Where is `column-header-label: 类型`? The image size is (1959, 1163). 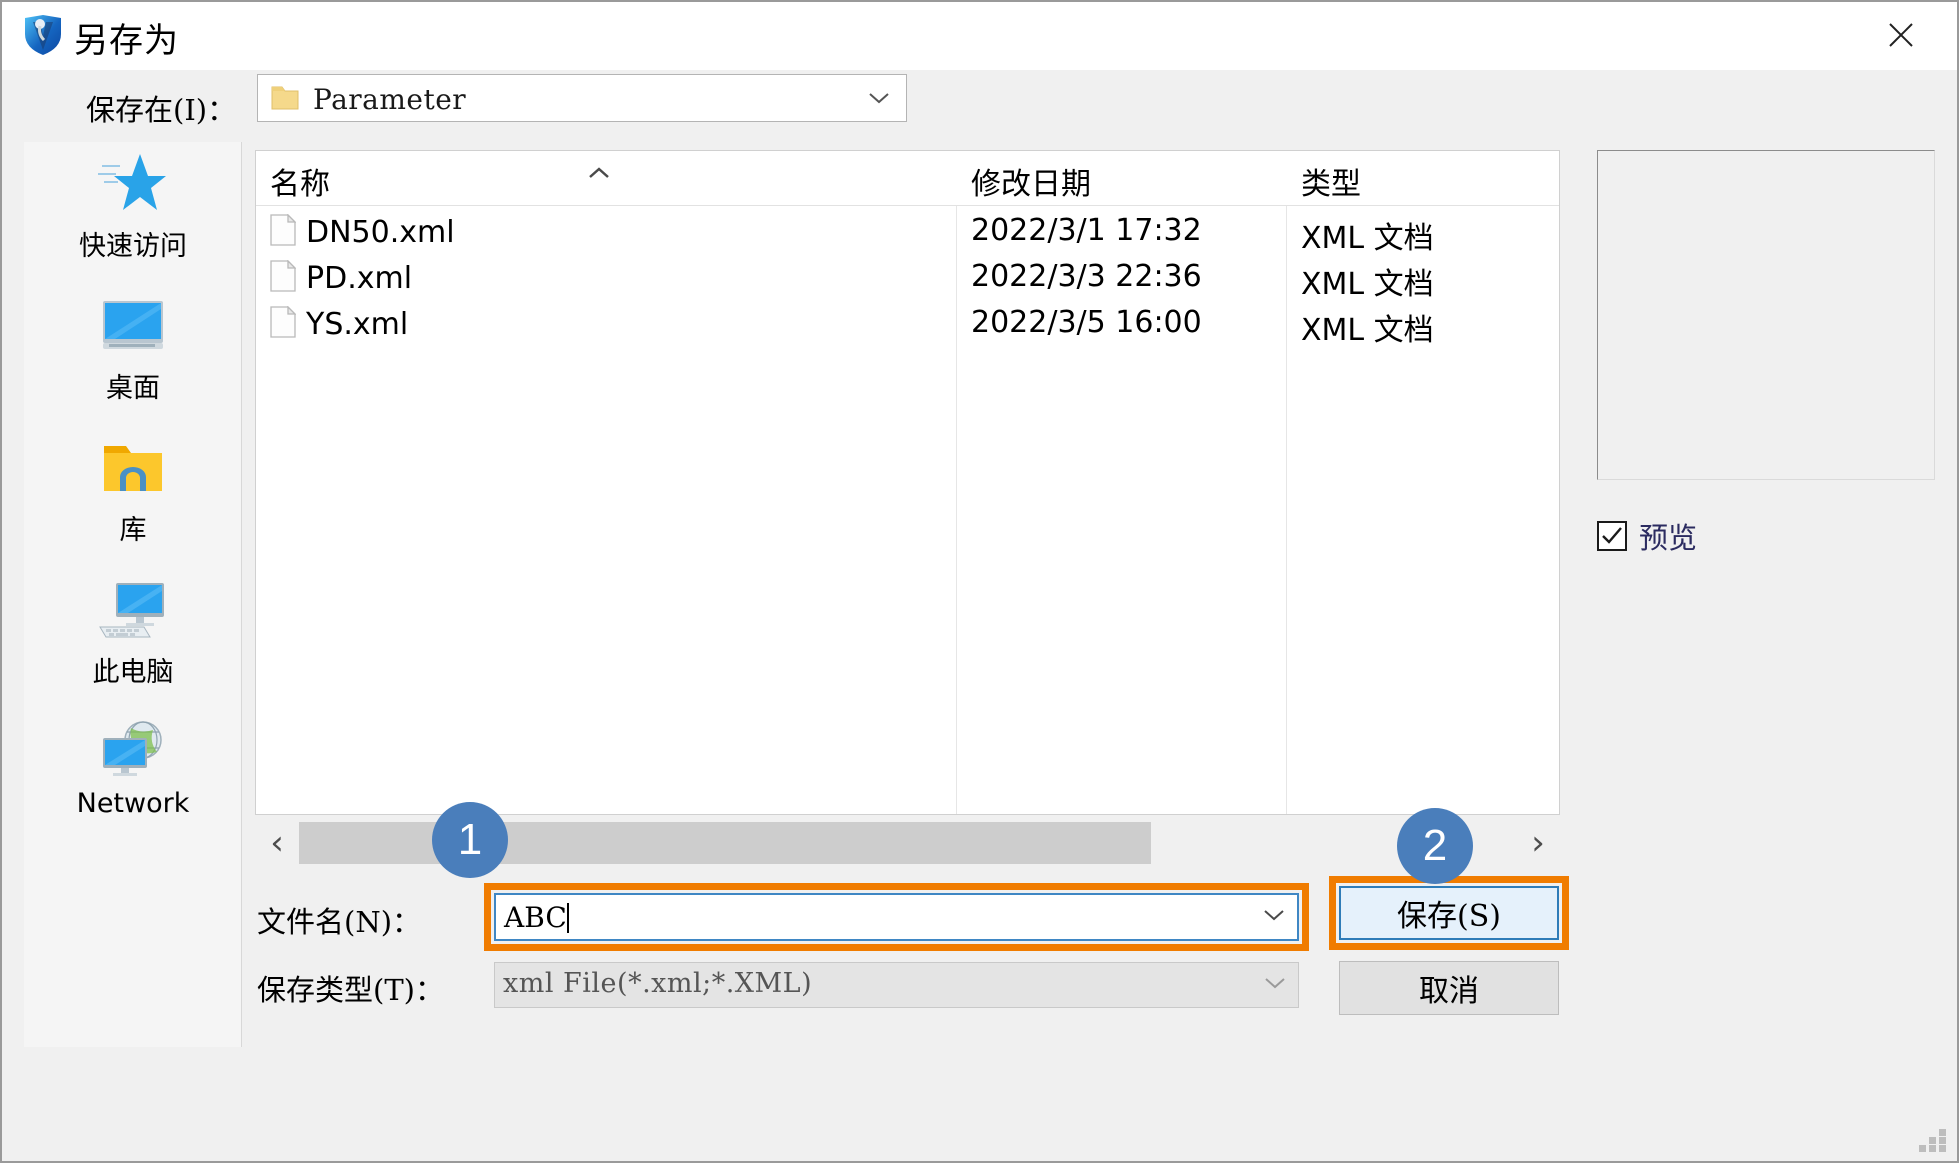
column-header-label: 类型 is located at coordinates (1331, 184).